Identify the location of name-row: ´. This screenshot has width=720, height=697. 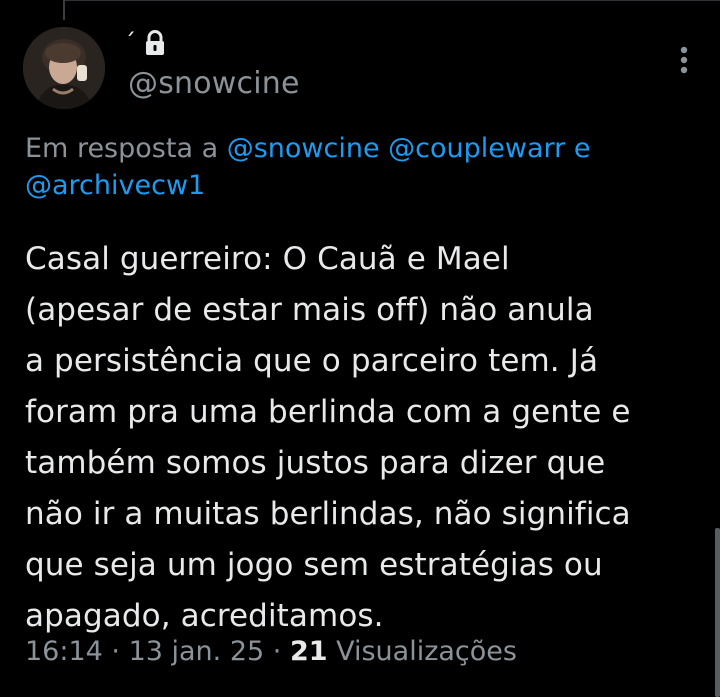
(145, 43).